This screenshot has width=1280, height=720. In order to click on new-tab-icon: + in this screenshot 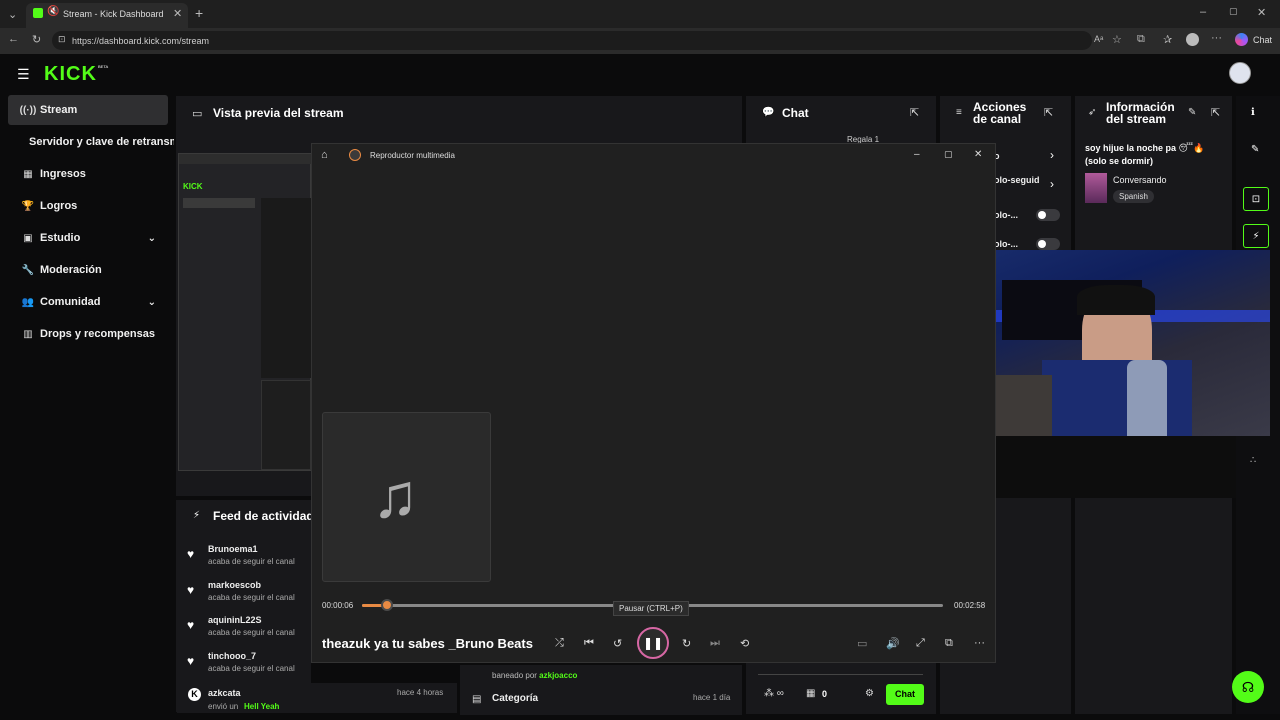, I will do `click(199, 13)`.